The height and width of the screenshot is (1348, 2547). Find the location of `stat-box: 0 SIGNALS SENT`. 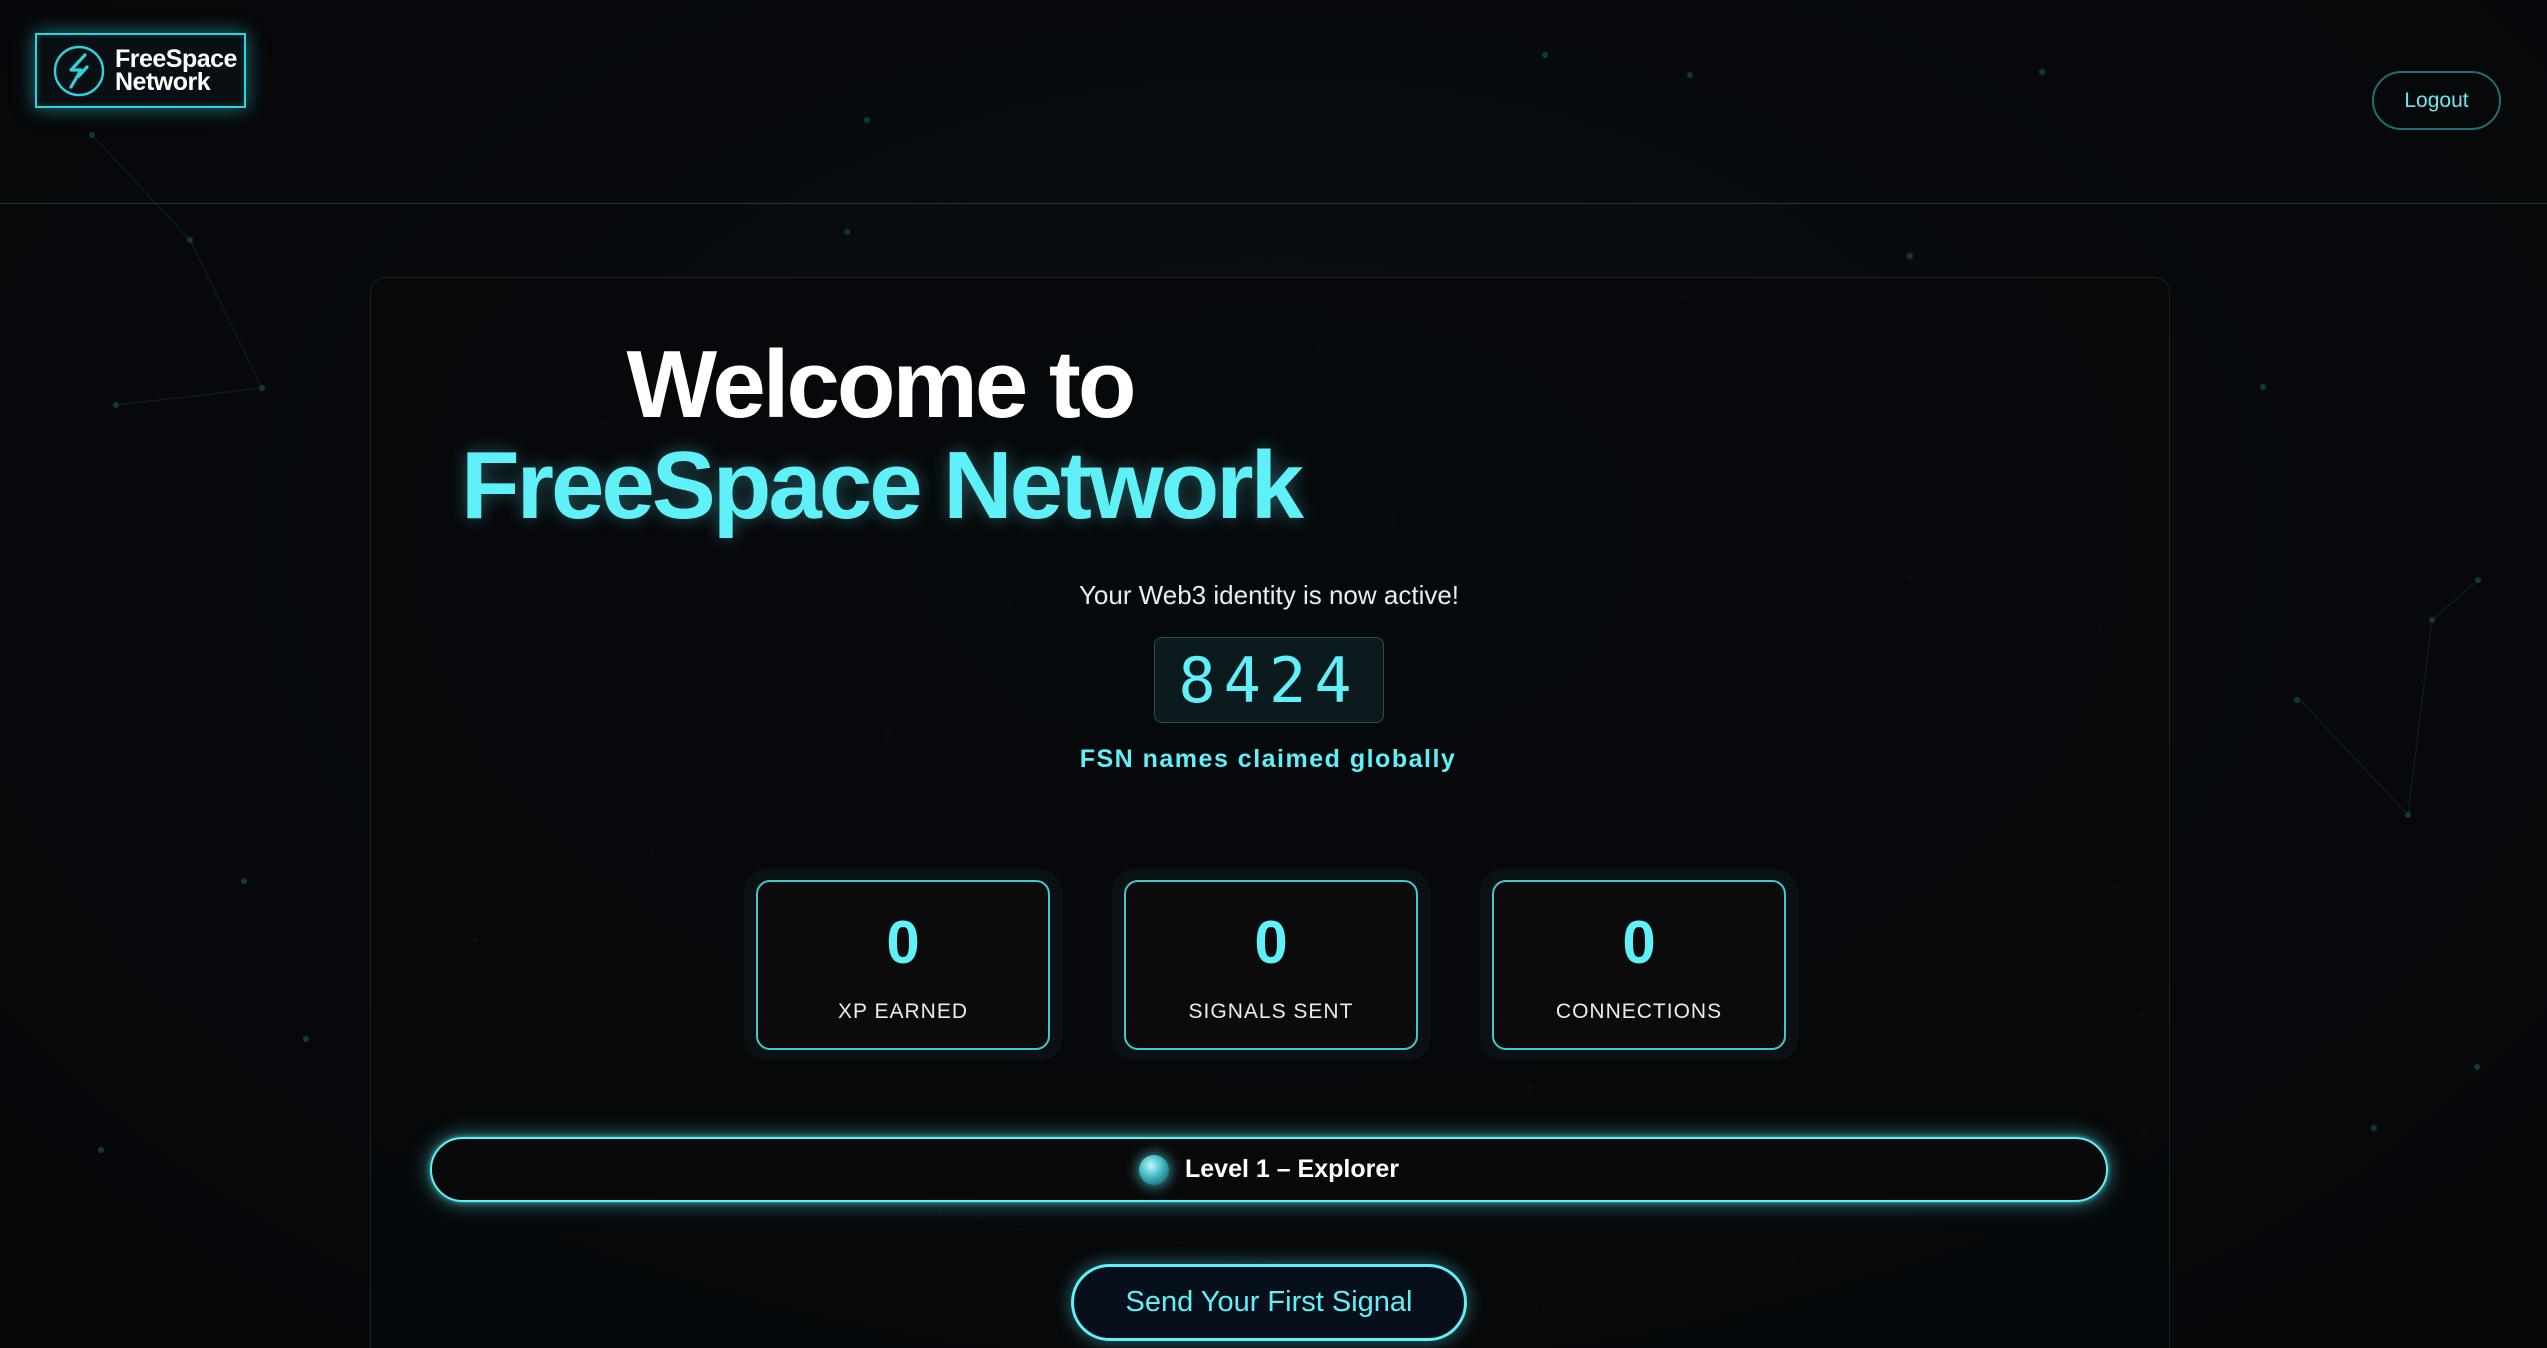

stat-box: 0 SIGNALS SENT is located at coordinates (1271, 965).